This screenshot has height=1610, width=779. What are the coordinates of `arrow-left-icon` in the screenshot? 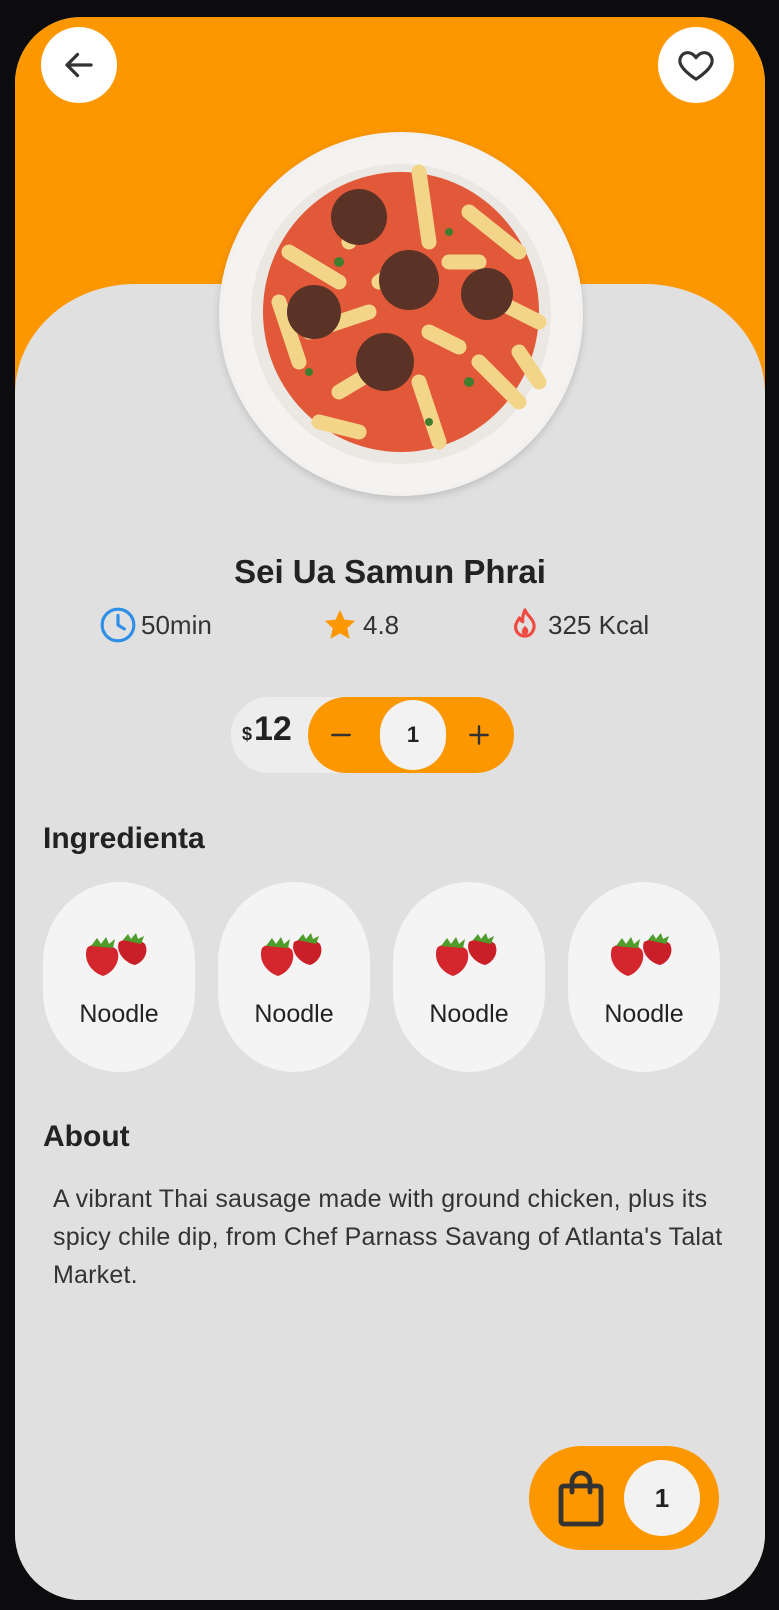 It's located at (79, 65).